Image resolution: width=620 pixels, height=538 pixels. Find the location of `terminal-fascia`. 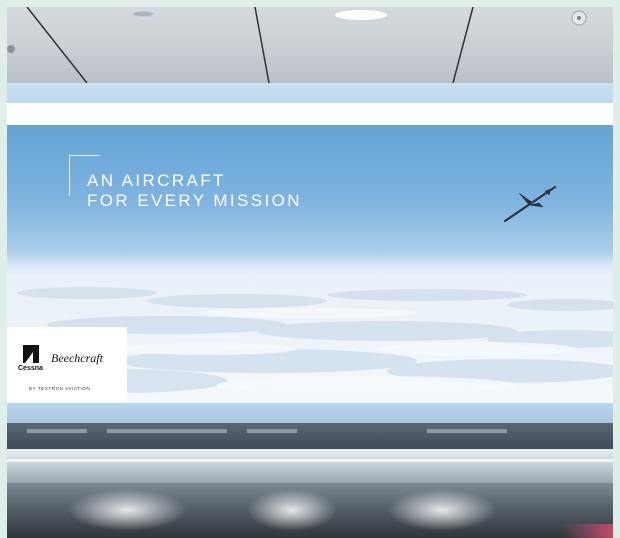

terminal-fascia is located at coordinates (310, 436).